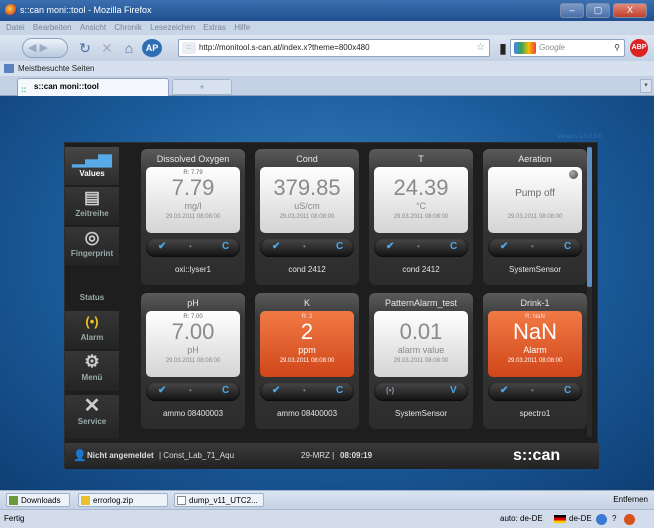  I want to click on bookmark-star-icon: ☆, so click(480, 48).